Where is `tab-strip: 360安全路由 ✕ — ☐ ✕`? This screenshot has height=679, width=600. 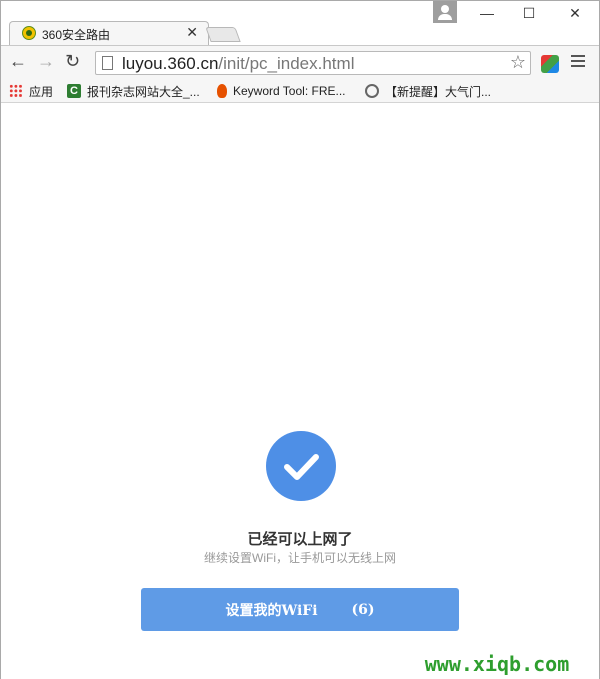 tab-strip: 360安全路由 ✕ — ☐ ✕ is located at coordinates (300, 23).